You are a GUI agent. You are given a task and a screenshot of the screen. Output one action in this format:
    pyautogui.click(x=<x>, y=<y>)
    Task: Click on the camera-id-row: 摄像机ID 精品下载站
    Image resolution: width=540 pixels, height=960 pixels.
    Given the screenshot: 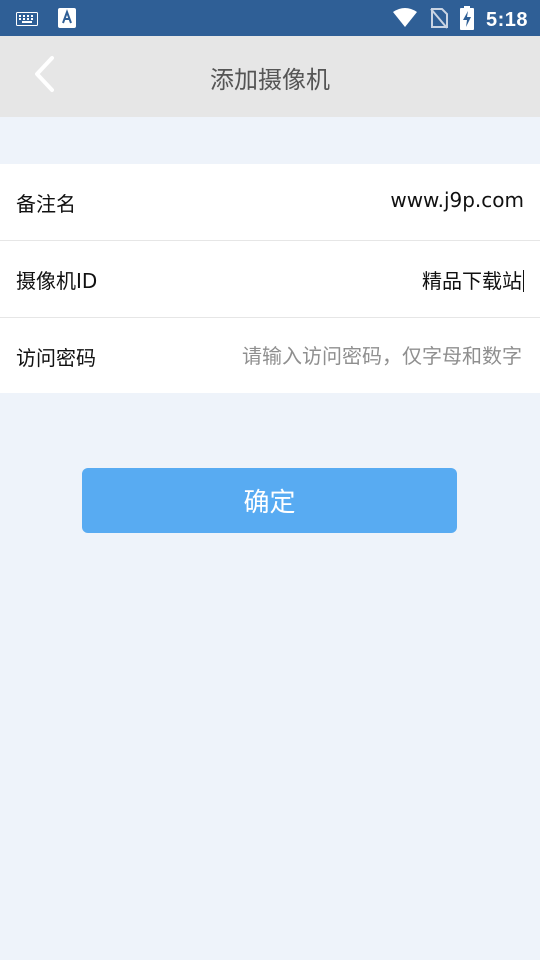 What is the action you would take?
    pyautogui.click(x=270, y=279)
    